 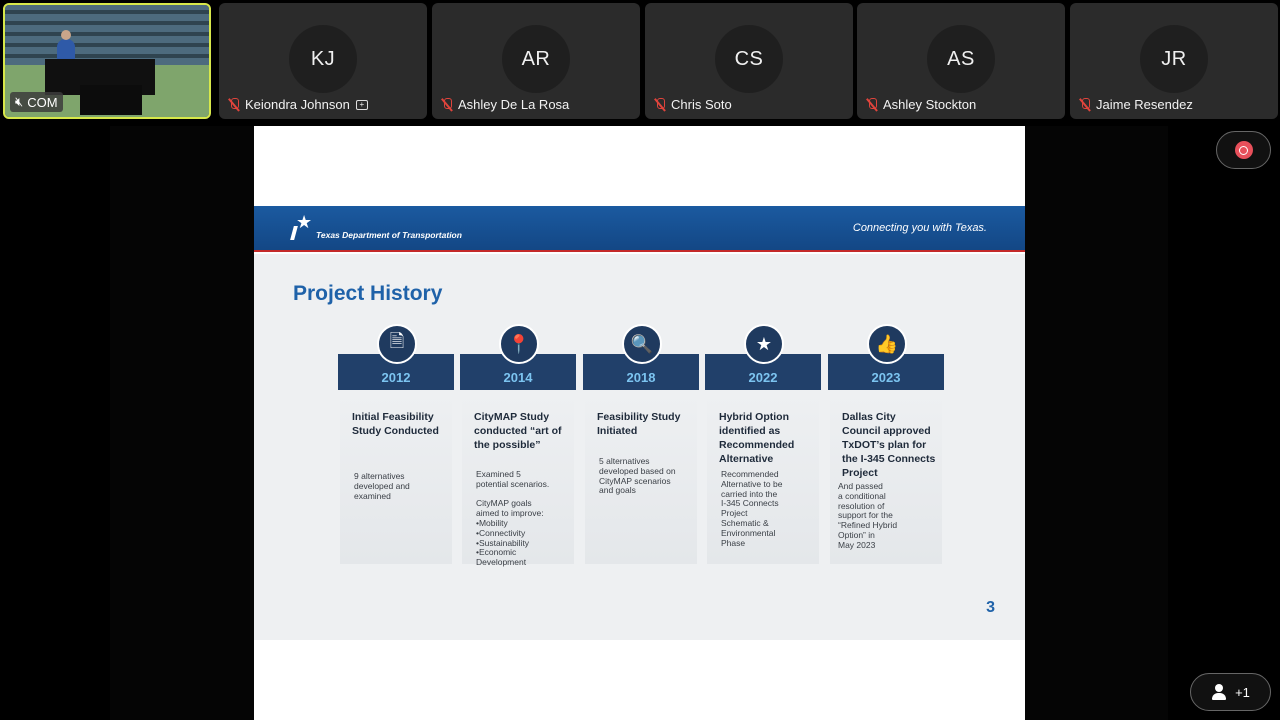 I want to click on podium, so click(x=111, y=100).